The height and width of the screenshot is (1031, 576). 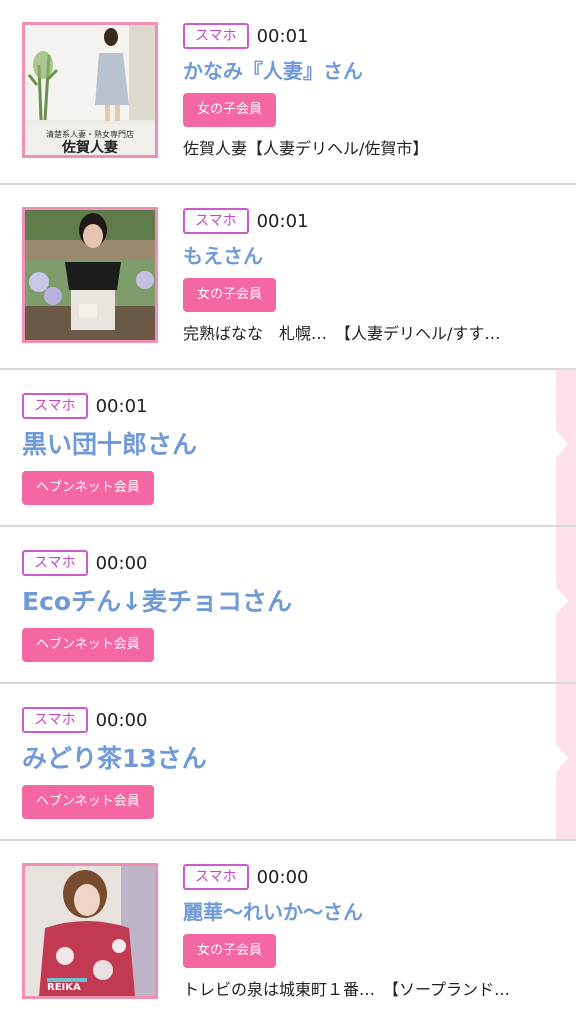 I want to click on entry-info: スマホ 00:01 黒い団十郎さん ヘブンネット会員, so click(x=269, y=449).